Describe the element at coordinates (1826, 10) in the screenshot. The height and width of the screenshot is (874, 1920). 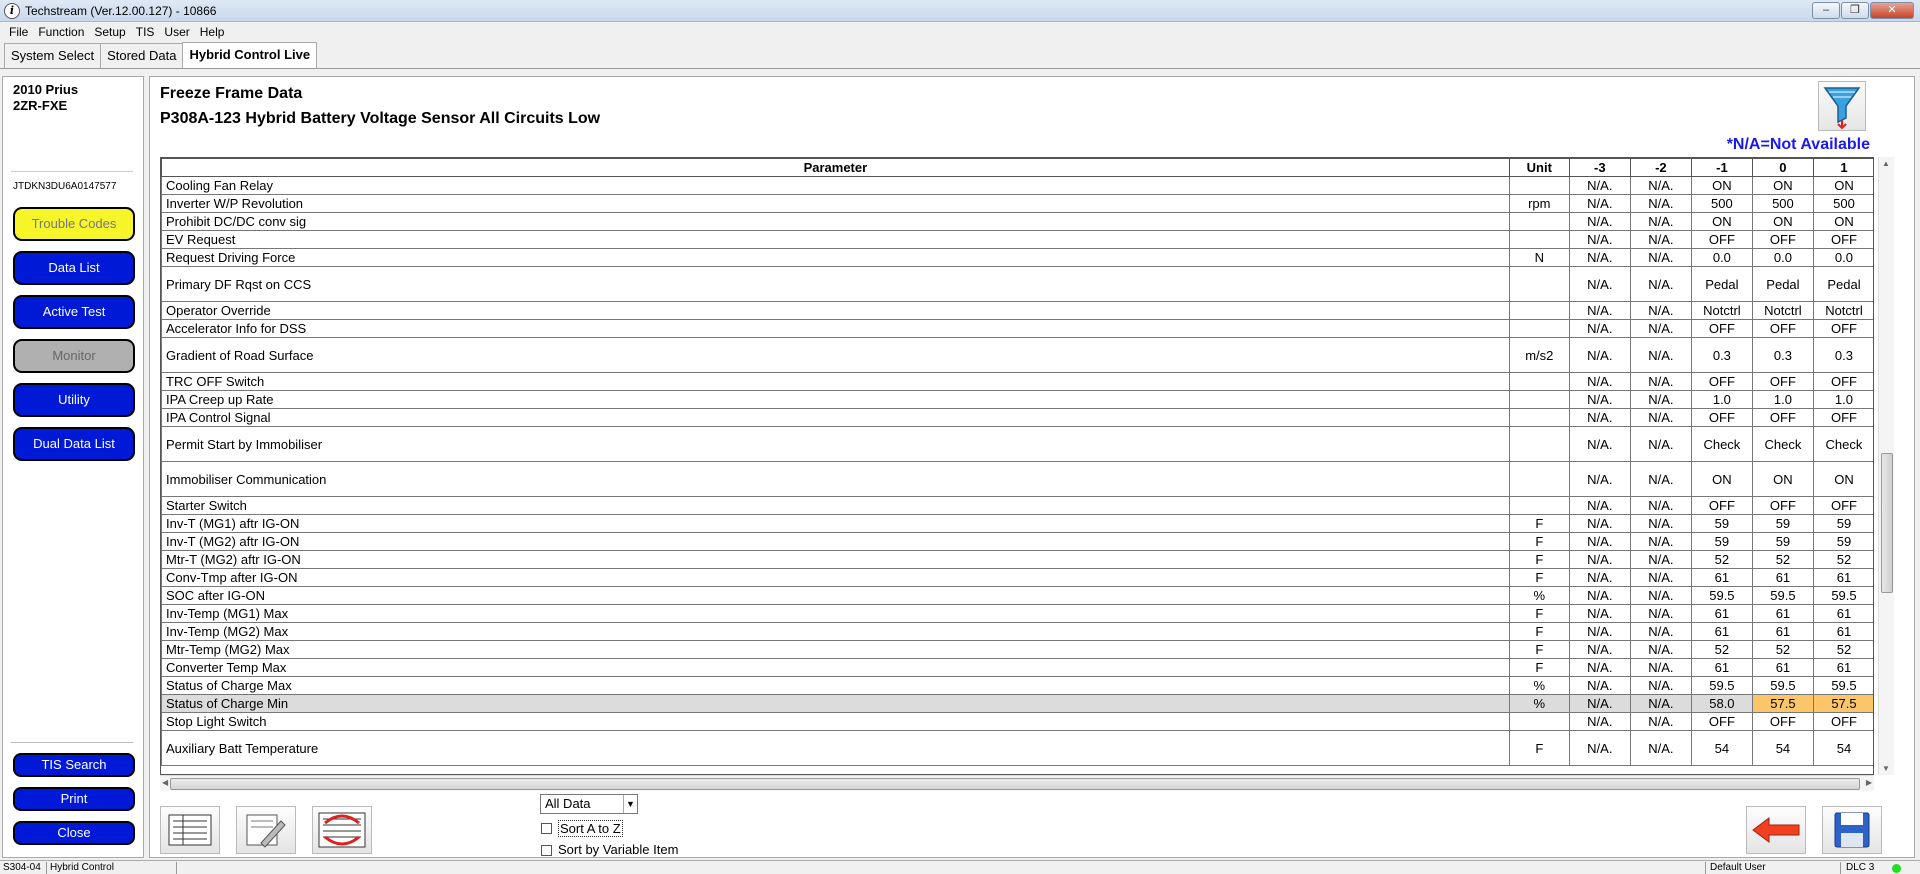
I see `minimize-icon: –` at that location.